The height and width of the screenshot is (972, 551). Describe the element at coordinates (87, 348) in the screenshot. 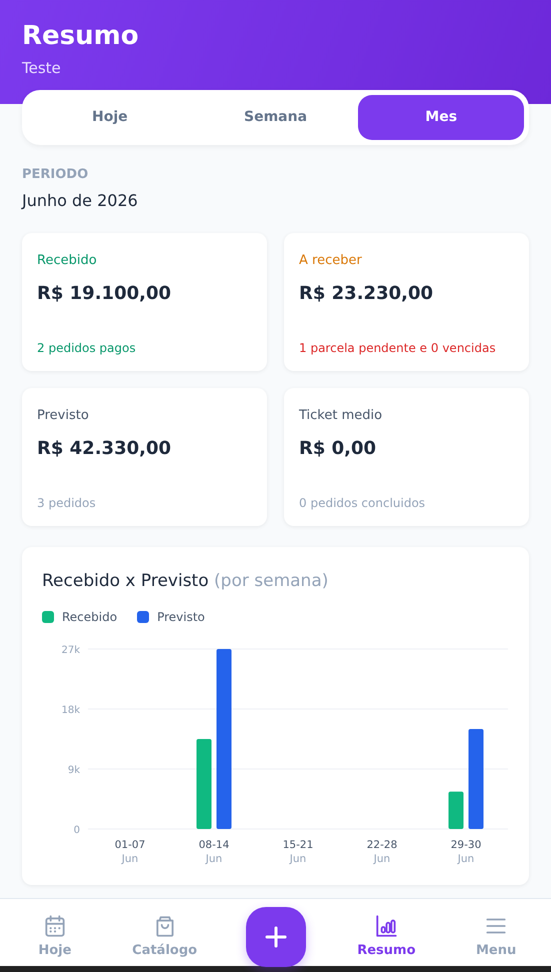

I see `card-note: 2 pedidos pagos` at that location.